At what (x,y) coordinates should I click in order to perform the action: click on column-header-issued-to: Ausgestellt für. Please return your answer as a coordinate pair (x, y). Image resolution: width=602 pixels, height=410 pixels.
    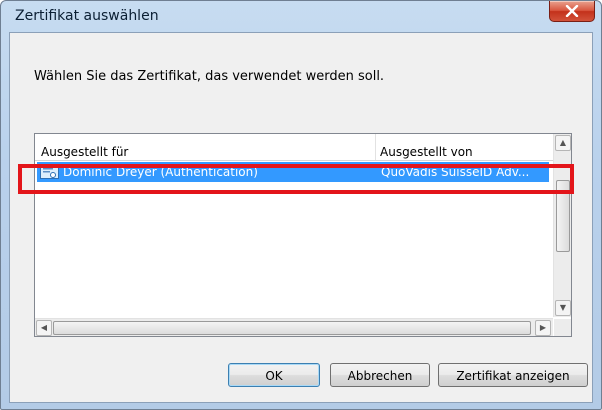
    Looking at the image, I should click on (206, 147).